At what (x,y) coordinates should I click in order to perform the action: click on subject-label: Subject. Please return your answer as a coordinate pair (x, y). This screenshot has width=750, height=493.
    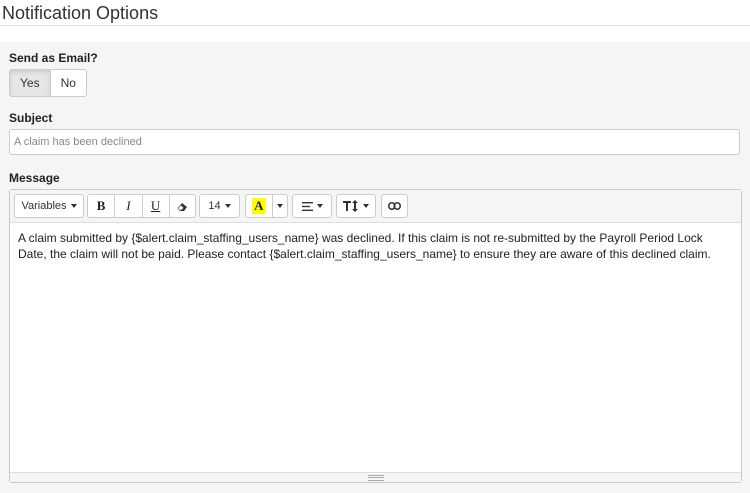
    Looking at the image, I should click on (31, 118).